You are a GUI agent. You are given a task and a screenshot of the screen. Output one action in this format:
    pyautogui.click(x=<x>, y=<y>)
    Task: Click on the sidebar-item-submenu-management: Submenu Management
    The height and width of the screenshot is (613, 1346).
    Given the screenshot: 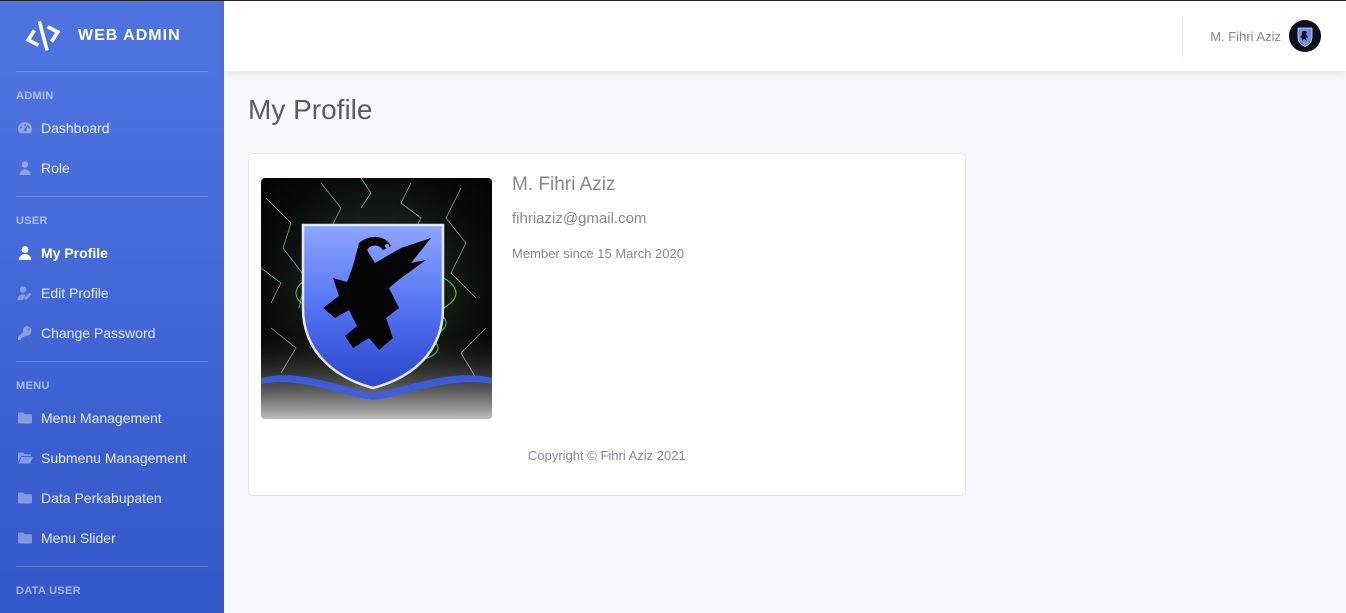 What is the action you would take?
    pyautogui.click(x=112, y=458)
    